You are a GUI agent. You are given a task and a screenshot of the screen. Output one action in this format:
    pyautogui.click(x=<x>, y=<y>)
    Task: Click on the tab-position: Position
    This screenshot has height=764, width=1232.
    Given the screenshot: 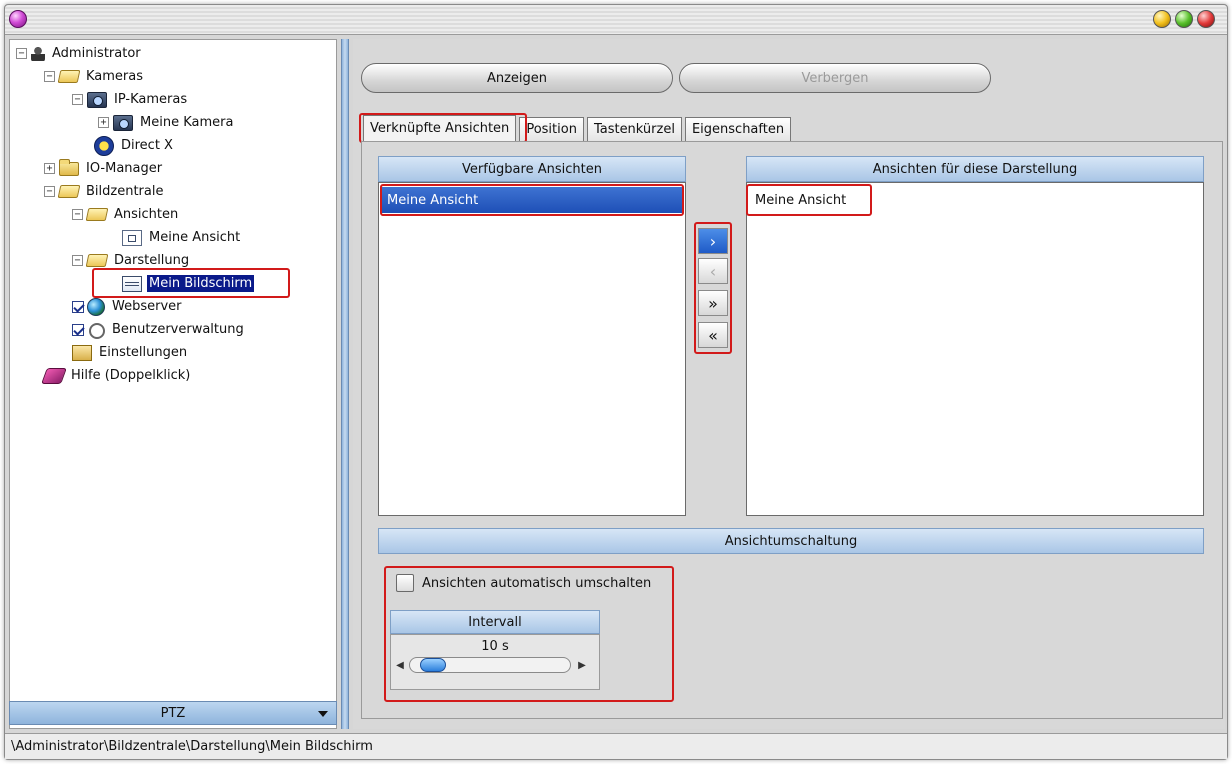 What is the action you would take?
    pyautogui.click(x=551, y=129)
    